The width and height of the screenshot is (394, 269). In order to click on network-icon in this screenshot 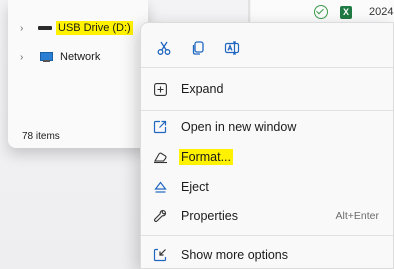, I will do `click(46, 57)`.